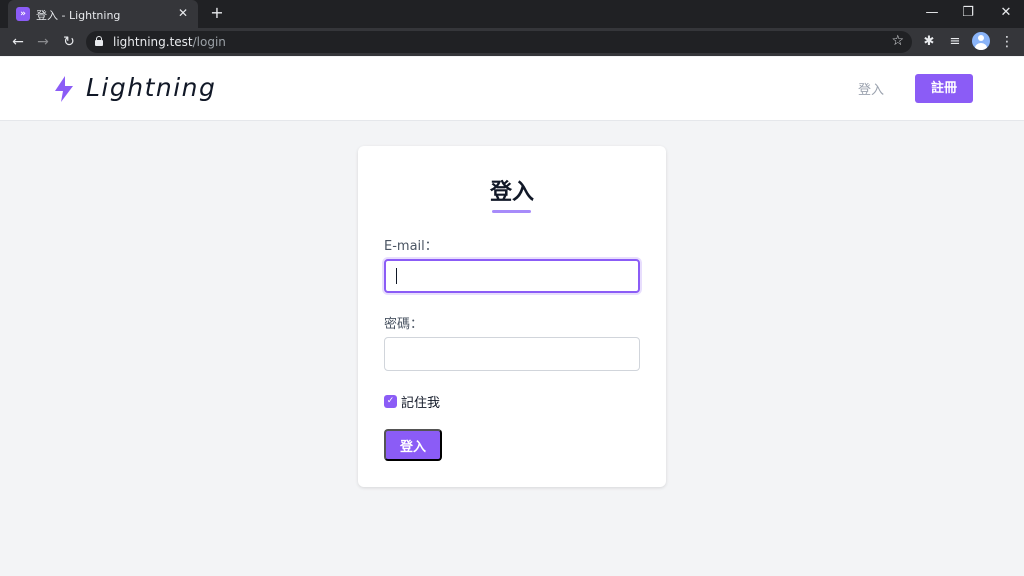 Image resolution: width=1024 pixels, height=576 pixels. Describe the element at coordinates (420, 401) in the screenshot. I see `remember-me-label: 記住我` at that location.